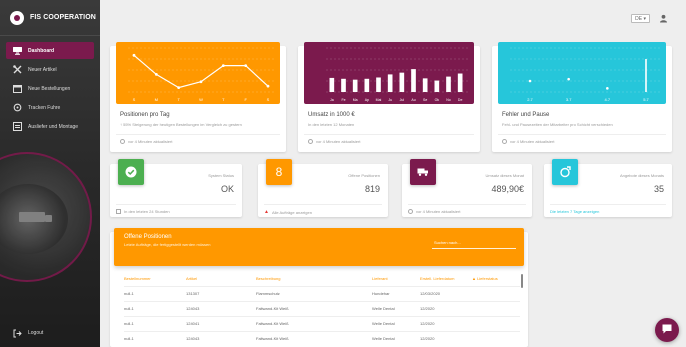  What do you see at coordinates (17, 89) in the screenshot?
I see `calendar-icon` at bounding box center [17, 89].